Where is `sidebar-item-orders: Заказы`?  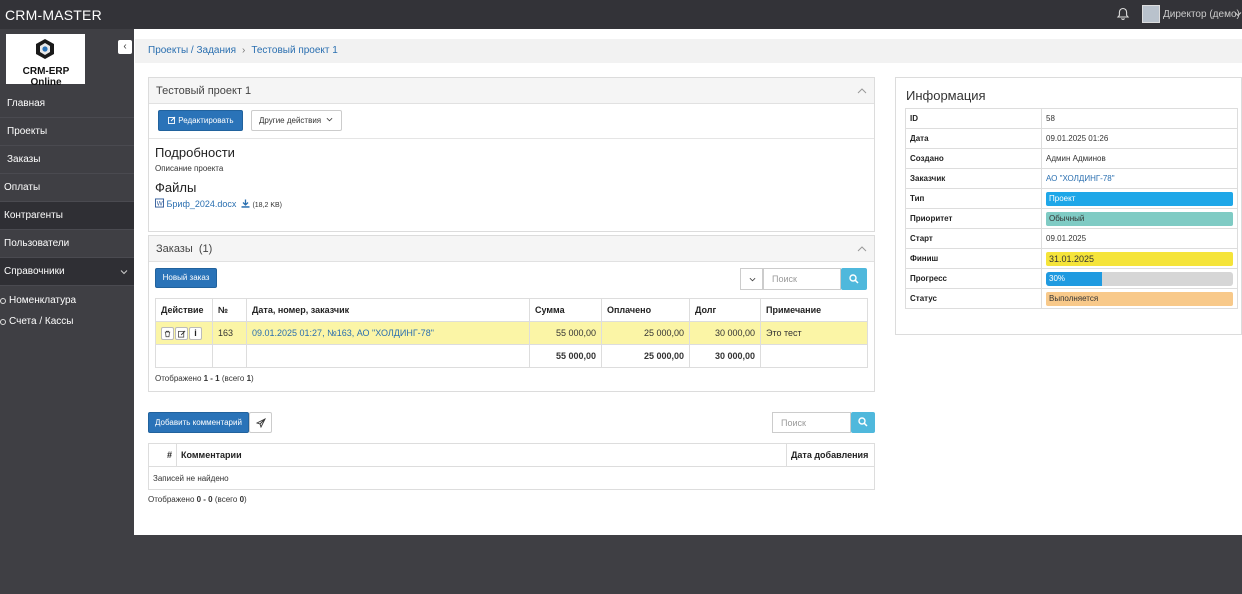 sidebar-item-orders: Заказы is located at coordinates (67, 160).